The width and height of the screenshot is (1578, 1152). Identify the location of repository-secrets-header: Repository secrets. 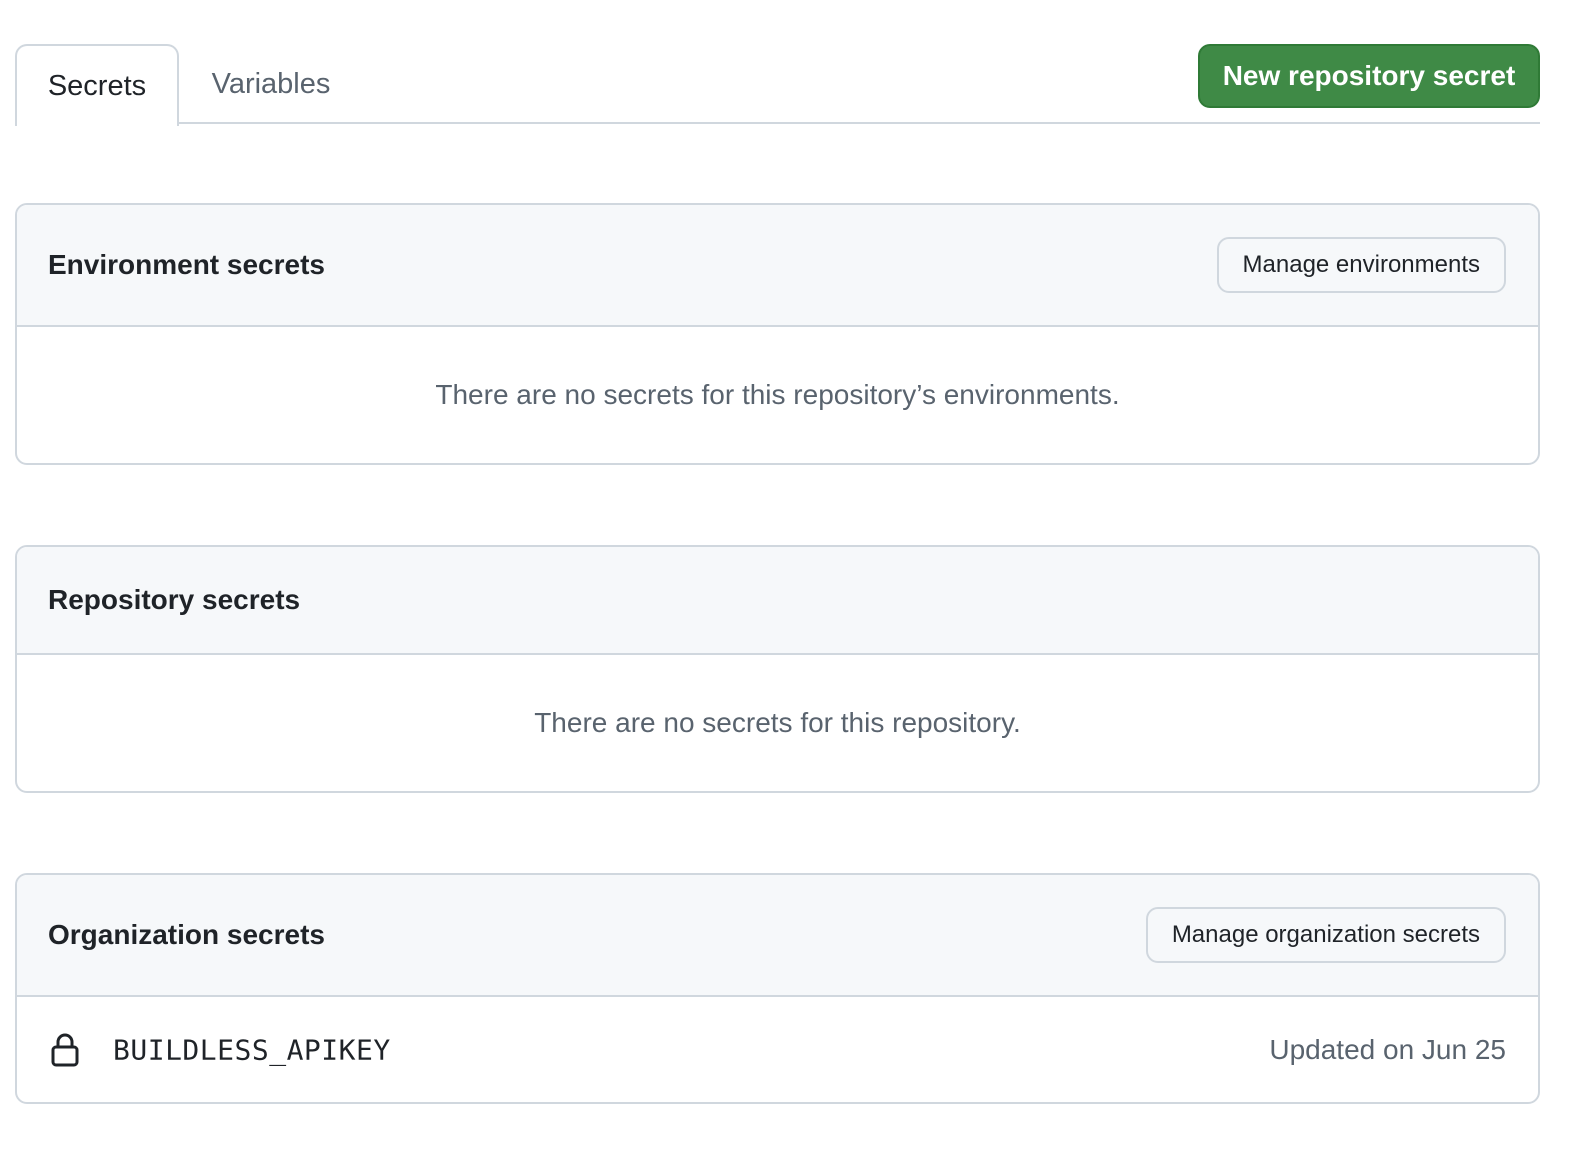
(777, 601).